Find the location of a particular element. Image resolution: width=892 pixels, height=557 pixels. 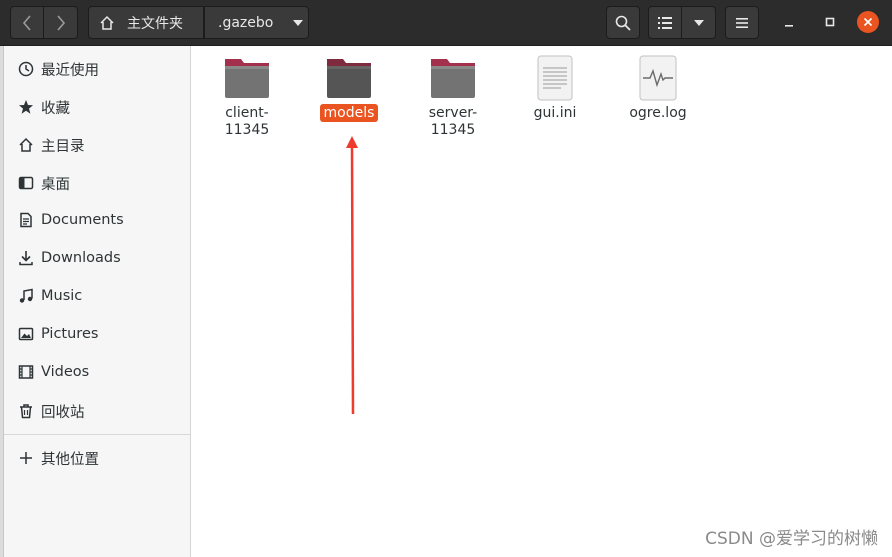

file-label: client- 11345 is located at coordinates (247, 122).